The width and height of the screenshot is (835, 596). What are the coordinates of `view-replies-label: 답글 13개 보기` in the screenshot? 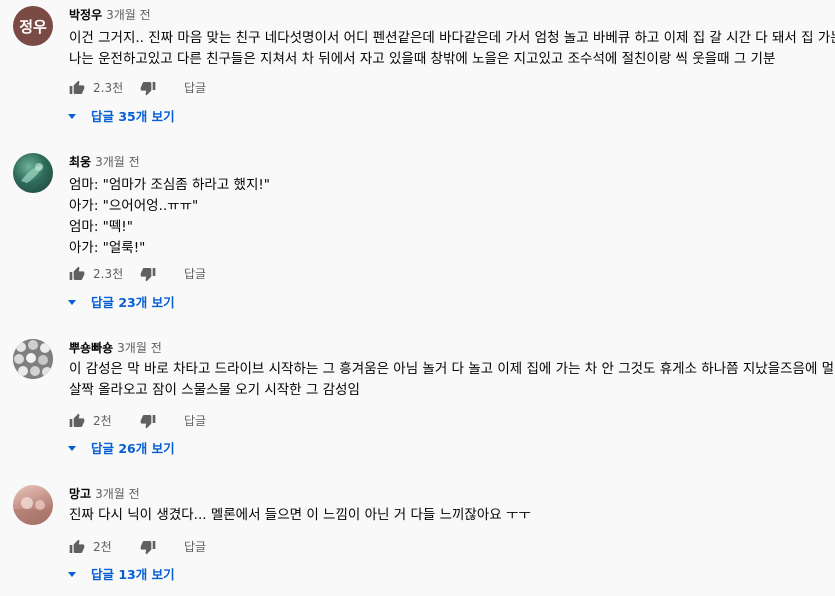 It's located at (133, 574).